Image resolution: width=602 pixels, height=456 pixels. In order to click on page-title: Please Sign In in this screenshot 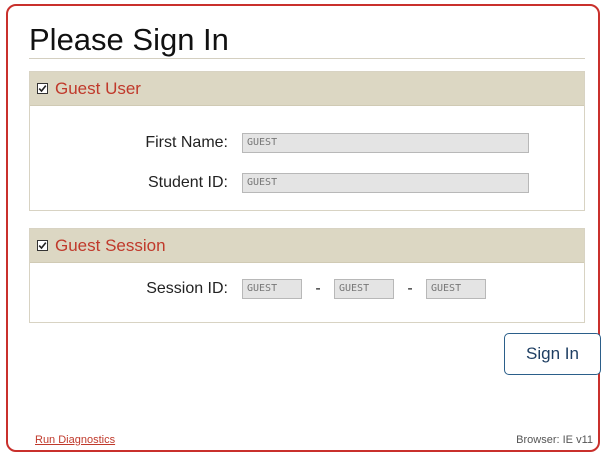, I will do `click(129, 39)`.